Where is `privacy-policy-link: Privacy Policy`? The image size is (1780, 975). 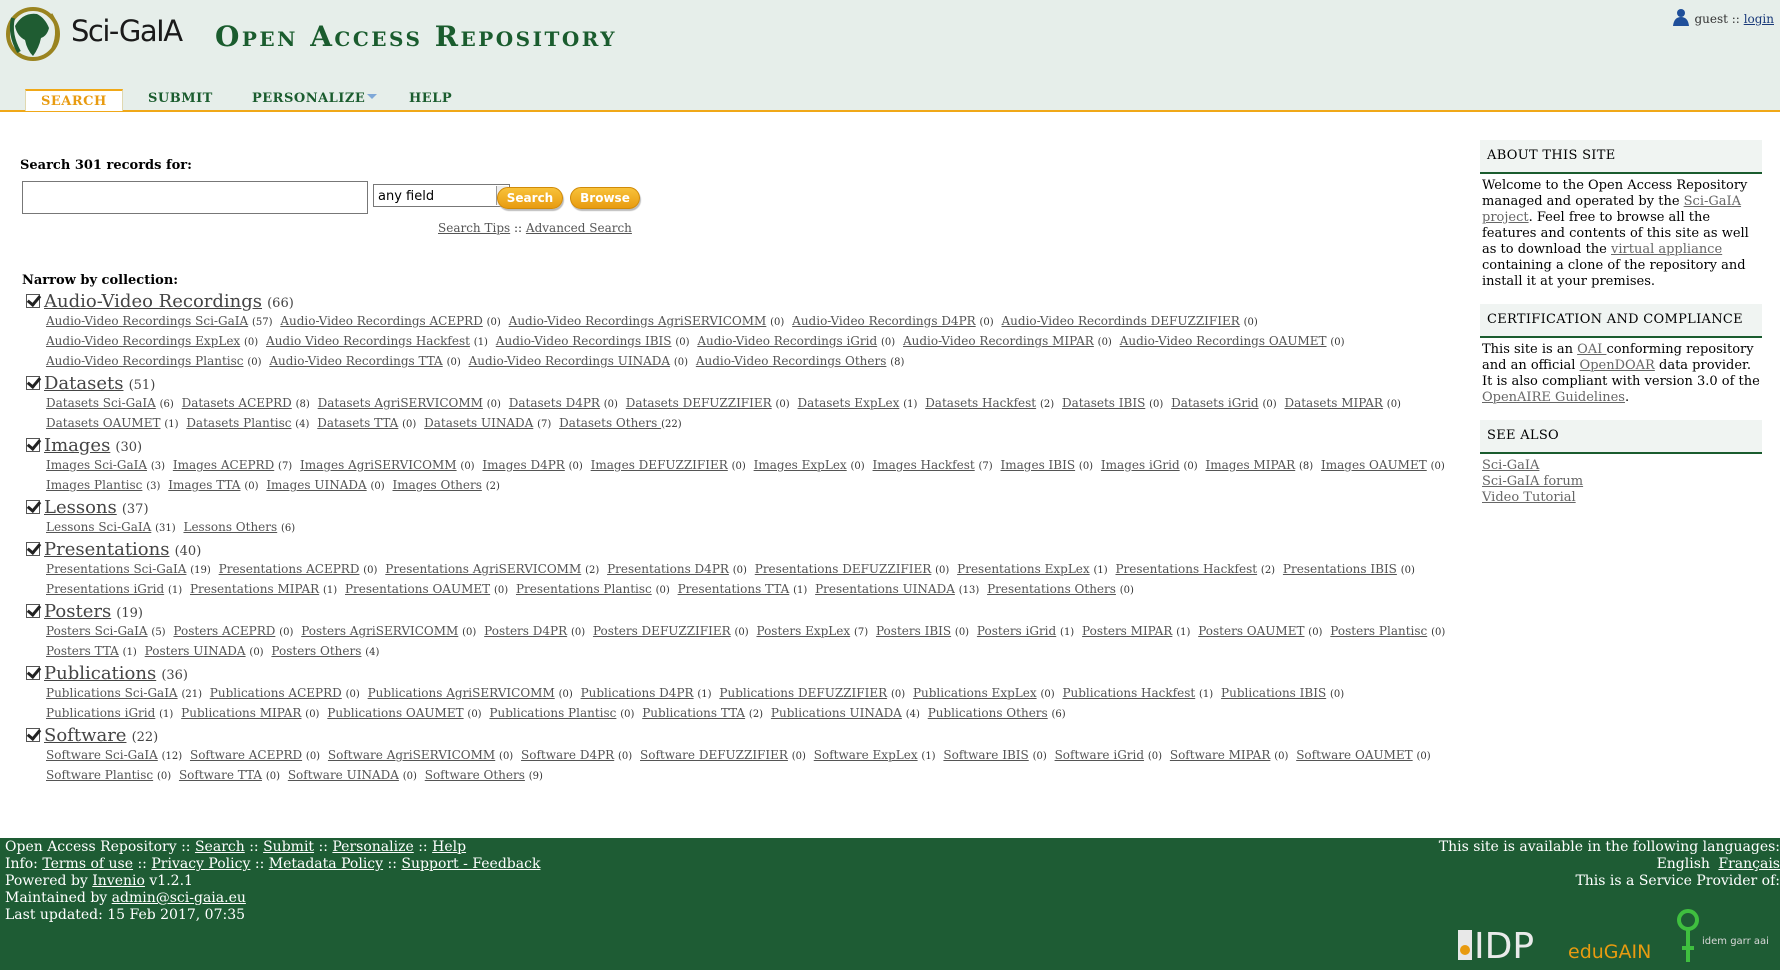 privacy-policy-link: Privacy Policy is located at coordinates (200, 864).